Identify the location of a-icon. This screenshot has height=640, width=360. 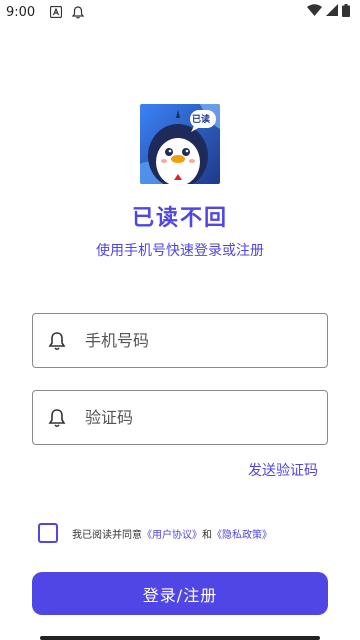
(56, 12).